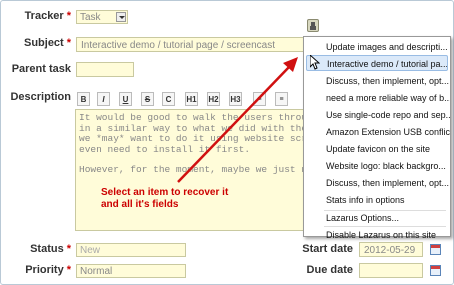 This screenshot has width=454, height=285. I want to click on disable-lazarus-item: Disable Lazarus on this site, so click(377, 235).